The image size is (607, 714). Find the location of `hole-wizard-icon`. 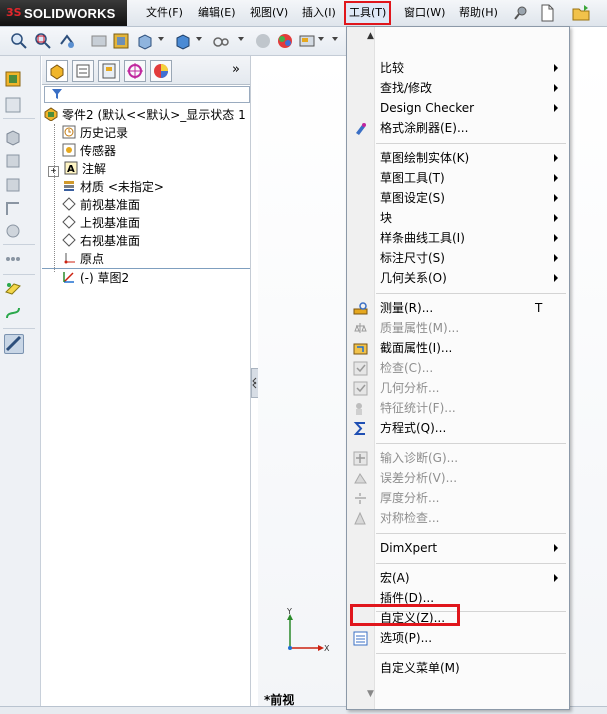

hole-wizard-icon is located at coordinates (13, 231).